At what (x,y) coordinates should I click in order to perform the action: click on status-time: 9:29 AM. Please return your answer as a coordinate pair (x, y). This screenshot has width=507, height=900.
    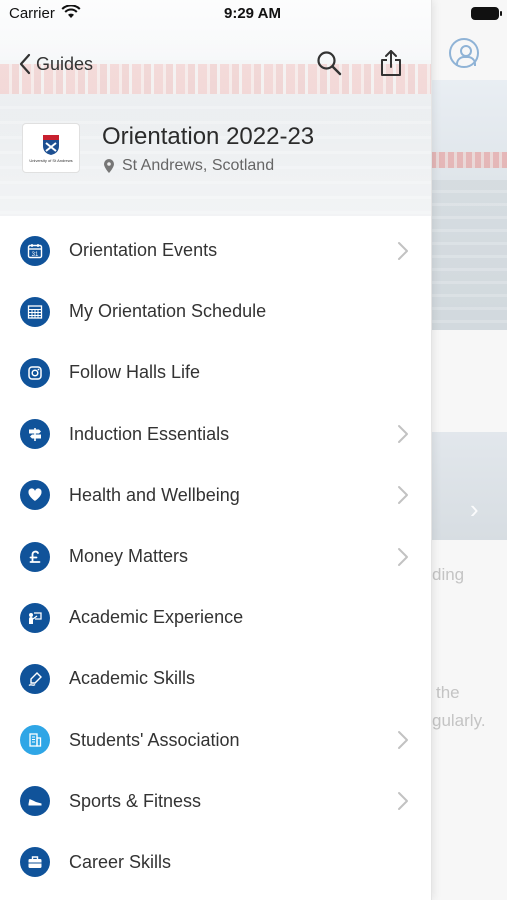
    Looking at the image, I should click on (252, 13).